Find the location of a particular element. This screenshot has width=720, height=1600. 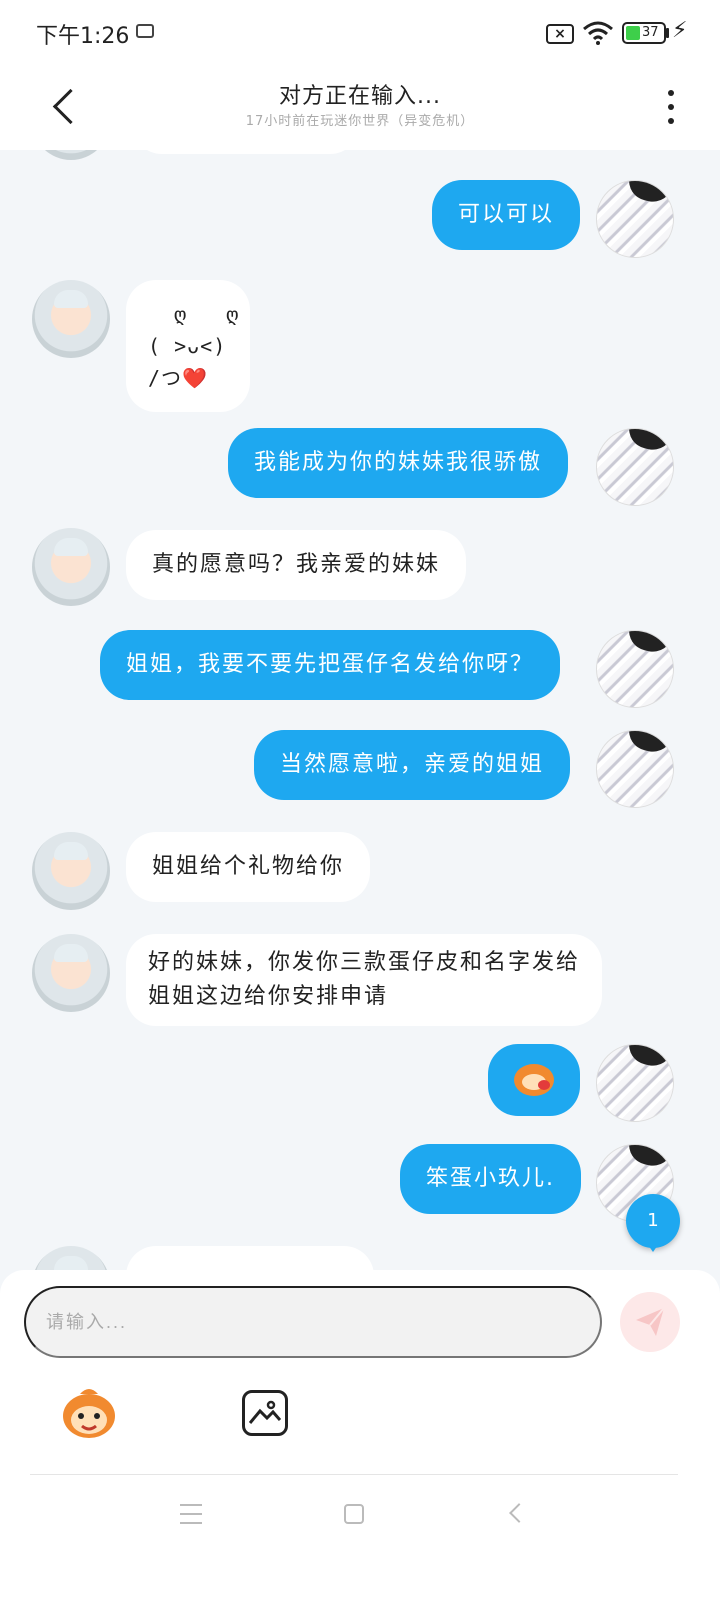

status-bar: 下午1:26 × 37 ⚡ is located at coordinates (360, 34).